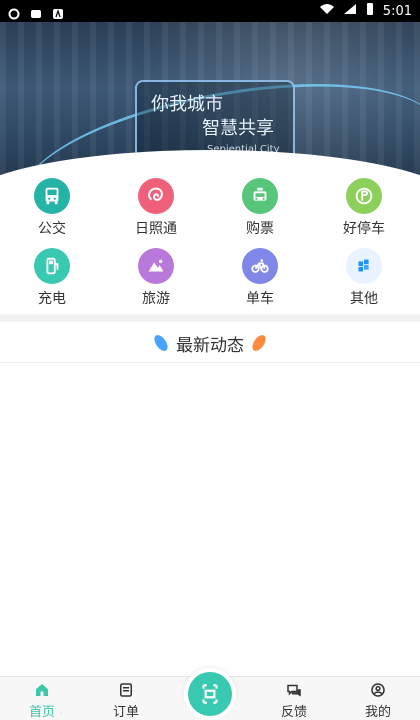 The height and width of the screenshot is (720, 420). I want to click on nav-profile: 我的, so click(378, 700).